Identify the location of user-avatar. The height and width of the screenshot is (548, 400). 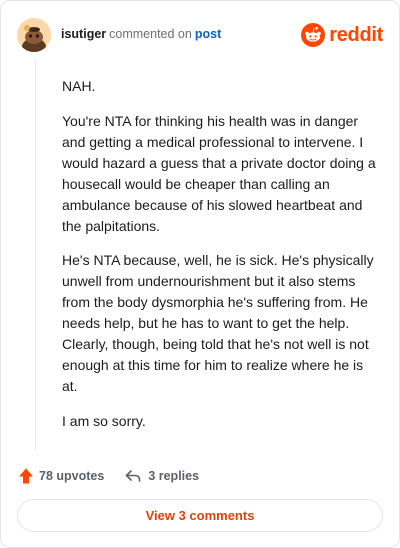
(34, 35).